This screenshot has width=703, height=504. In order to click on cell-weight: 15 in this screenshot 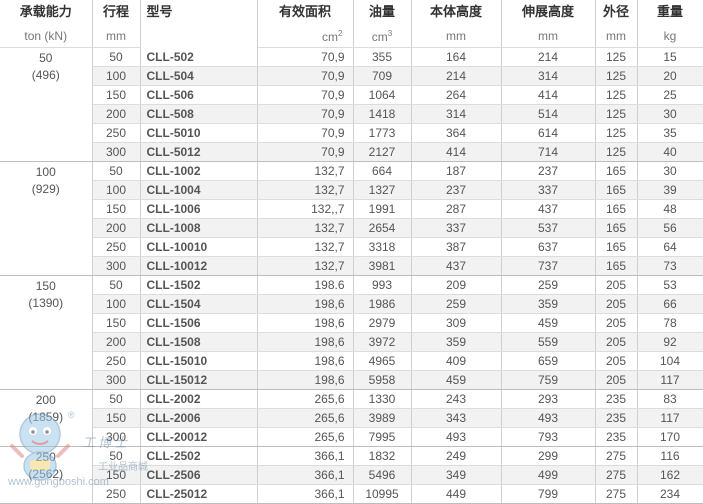, I will do `click(670, 57)`.